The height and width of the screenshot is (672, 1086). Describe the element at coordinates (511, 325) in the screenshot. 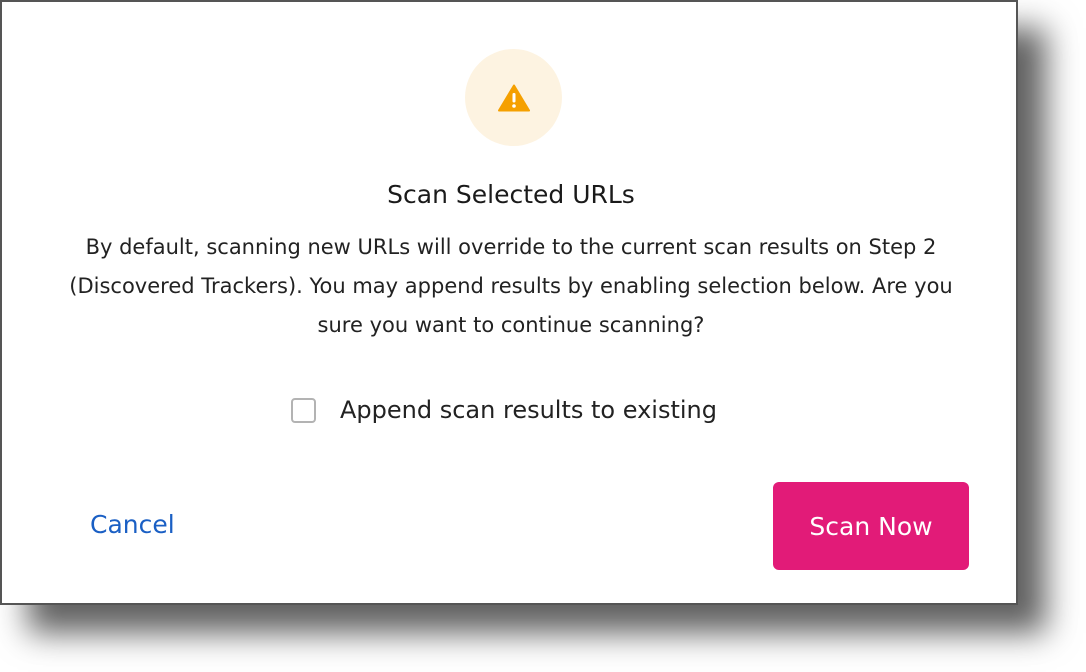

I see `message-line: sure you want to continue scanning?` at that location.